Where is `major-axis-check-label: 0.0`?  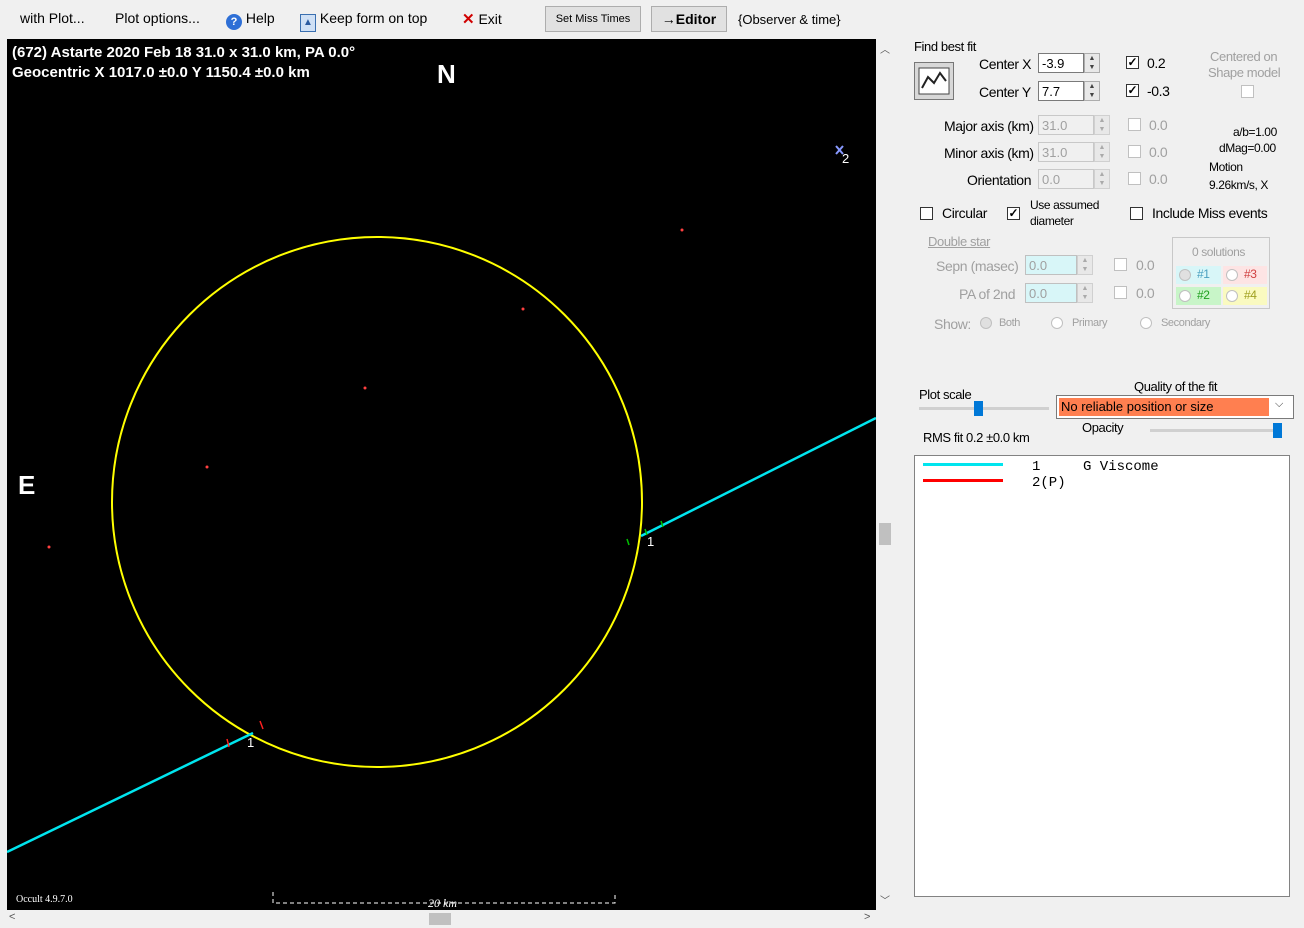
major-axis-check-label: 0.0 is located at coordinates (1158, 125).